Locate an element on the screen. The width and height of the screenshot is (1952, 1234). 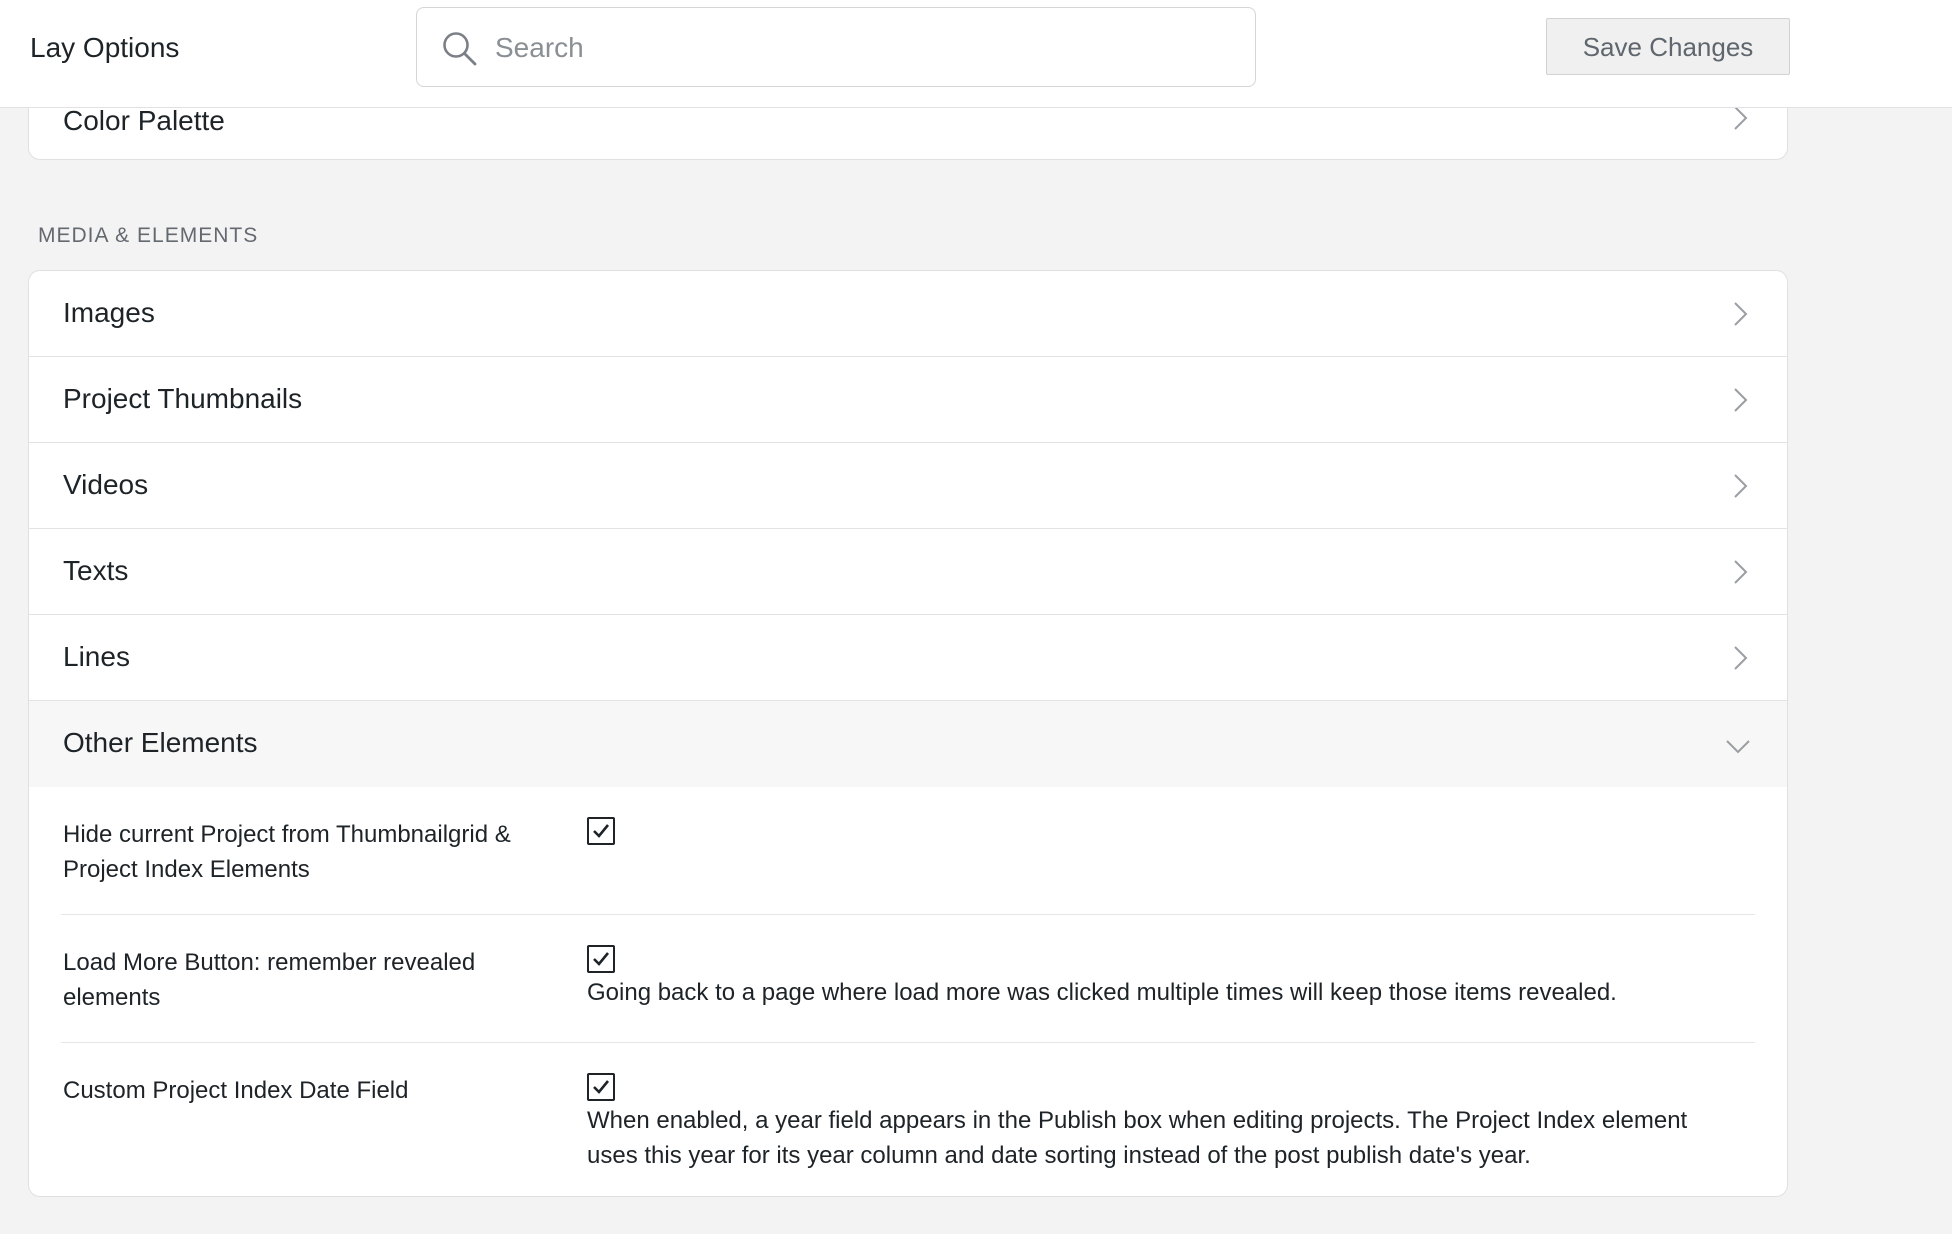
row-label: Other Elements is located at coordinates (160, 742).